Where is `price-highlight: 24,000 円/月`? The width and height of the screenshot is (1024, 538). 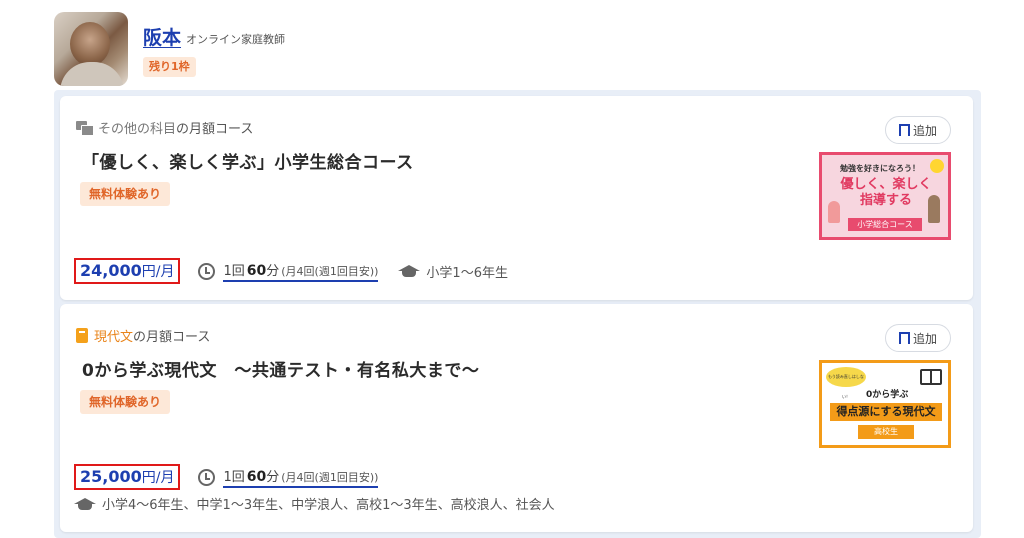
price-highlight: 24,000 円/月 is located at coordinates (127, 271).